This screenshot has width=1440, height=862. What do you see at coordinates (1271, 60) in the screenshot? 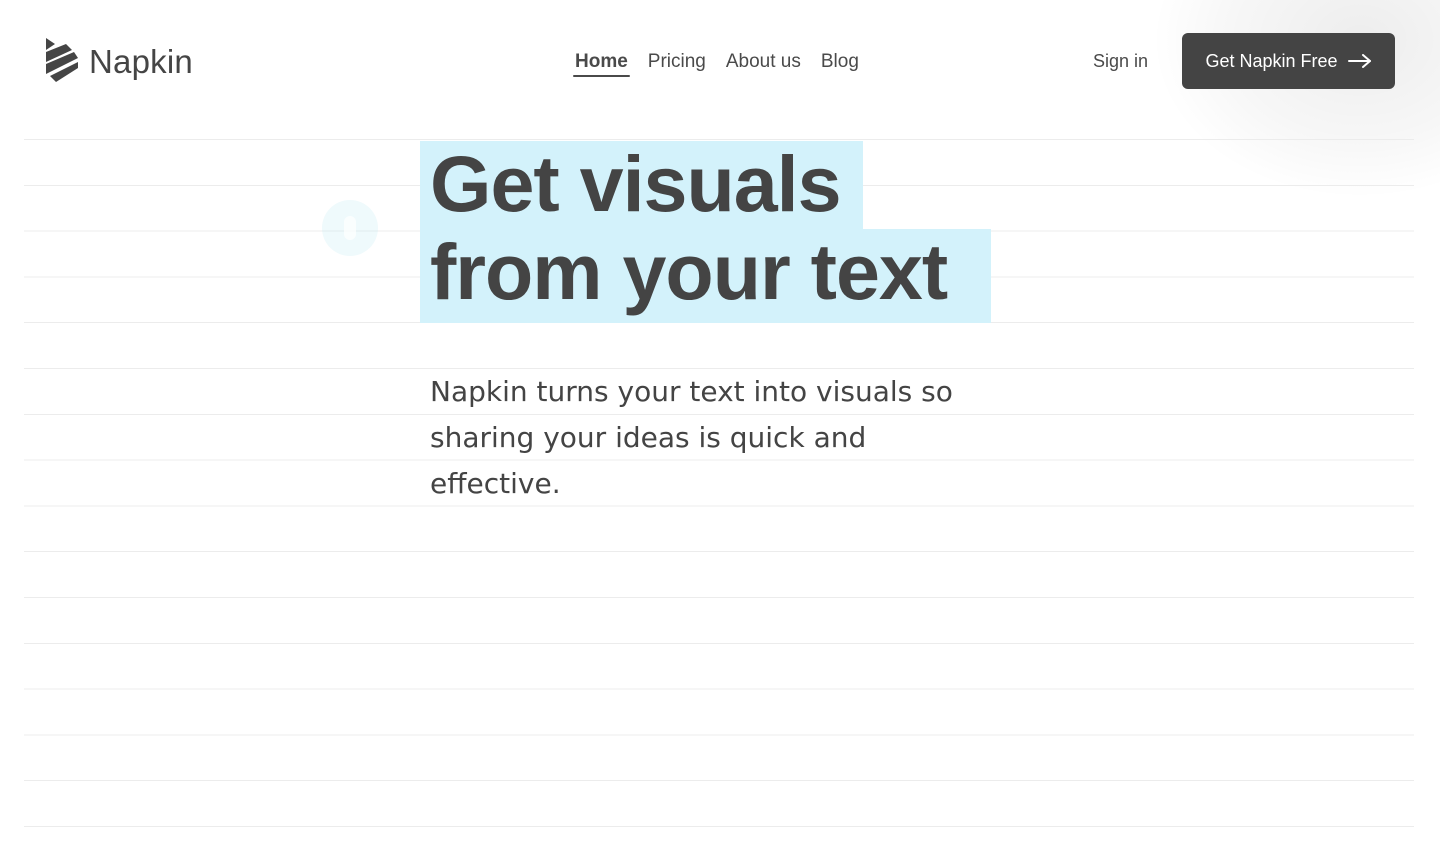
I see `cta-label: Get Napkin Free` at bounding box center [1271, 60].